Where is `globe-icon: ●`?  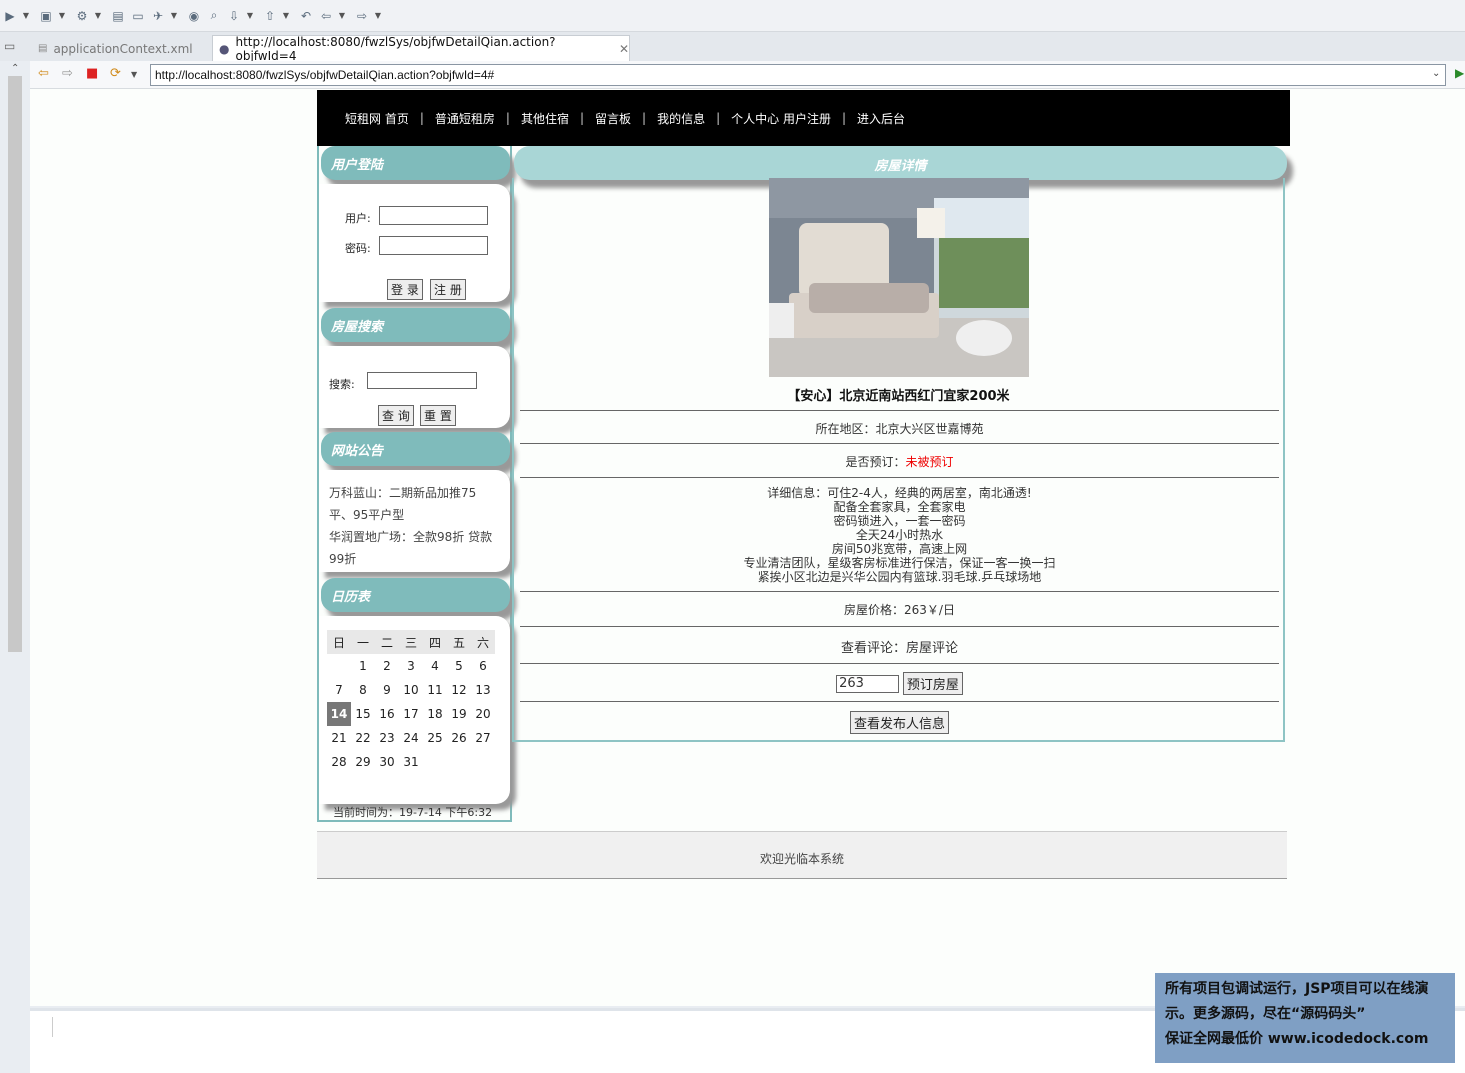
globe-icon: ● is located at coordinates (224, 48).